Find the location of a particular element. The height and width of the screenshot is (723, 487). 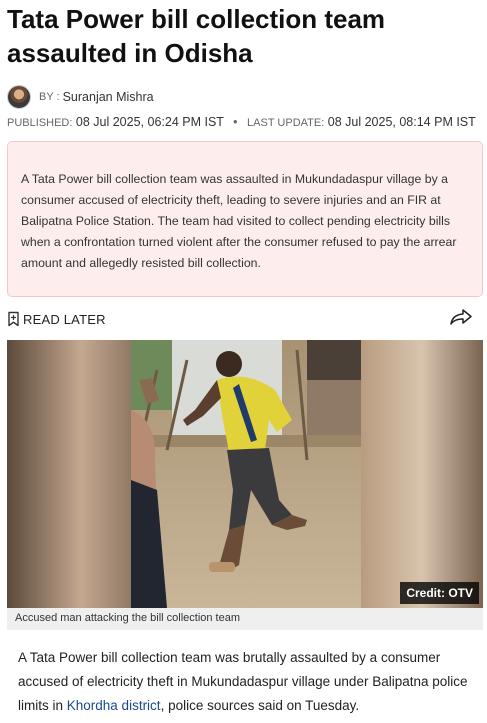

update-date: 08 Jul 2025, 08:14 PM IST is located at coordinates (401, 122).